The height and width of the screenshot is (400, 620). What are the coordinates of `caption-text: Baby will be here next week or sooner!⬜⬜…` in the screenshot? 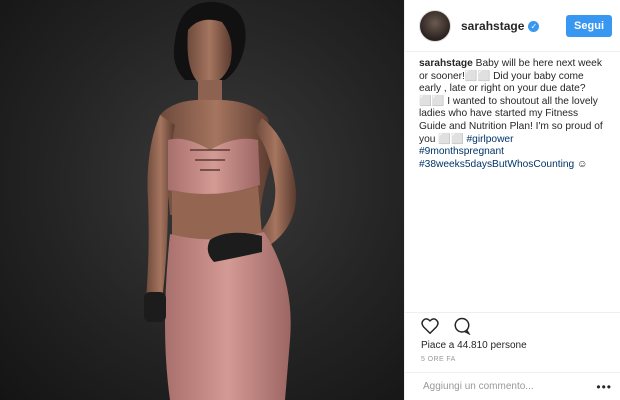 It's located at (511, 101).